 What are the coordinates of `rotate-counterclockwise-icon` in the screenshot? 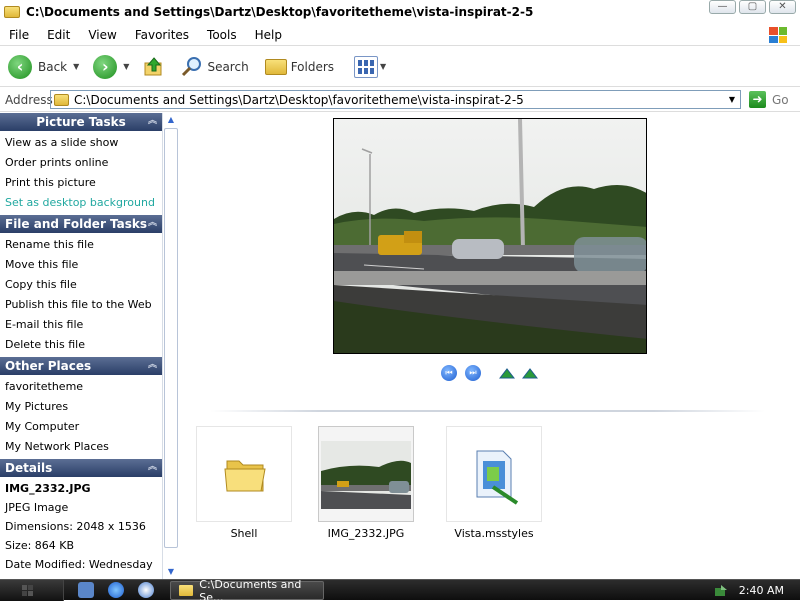 It's located at (530, 373).